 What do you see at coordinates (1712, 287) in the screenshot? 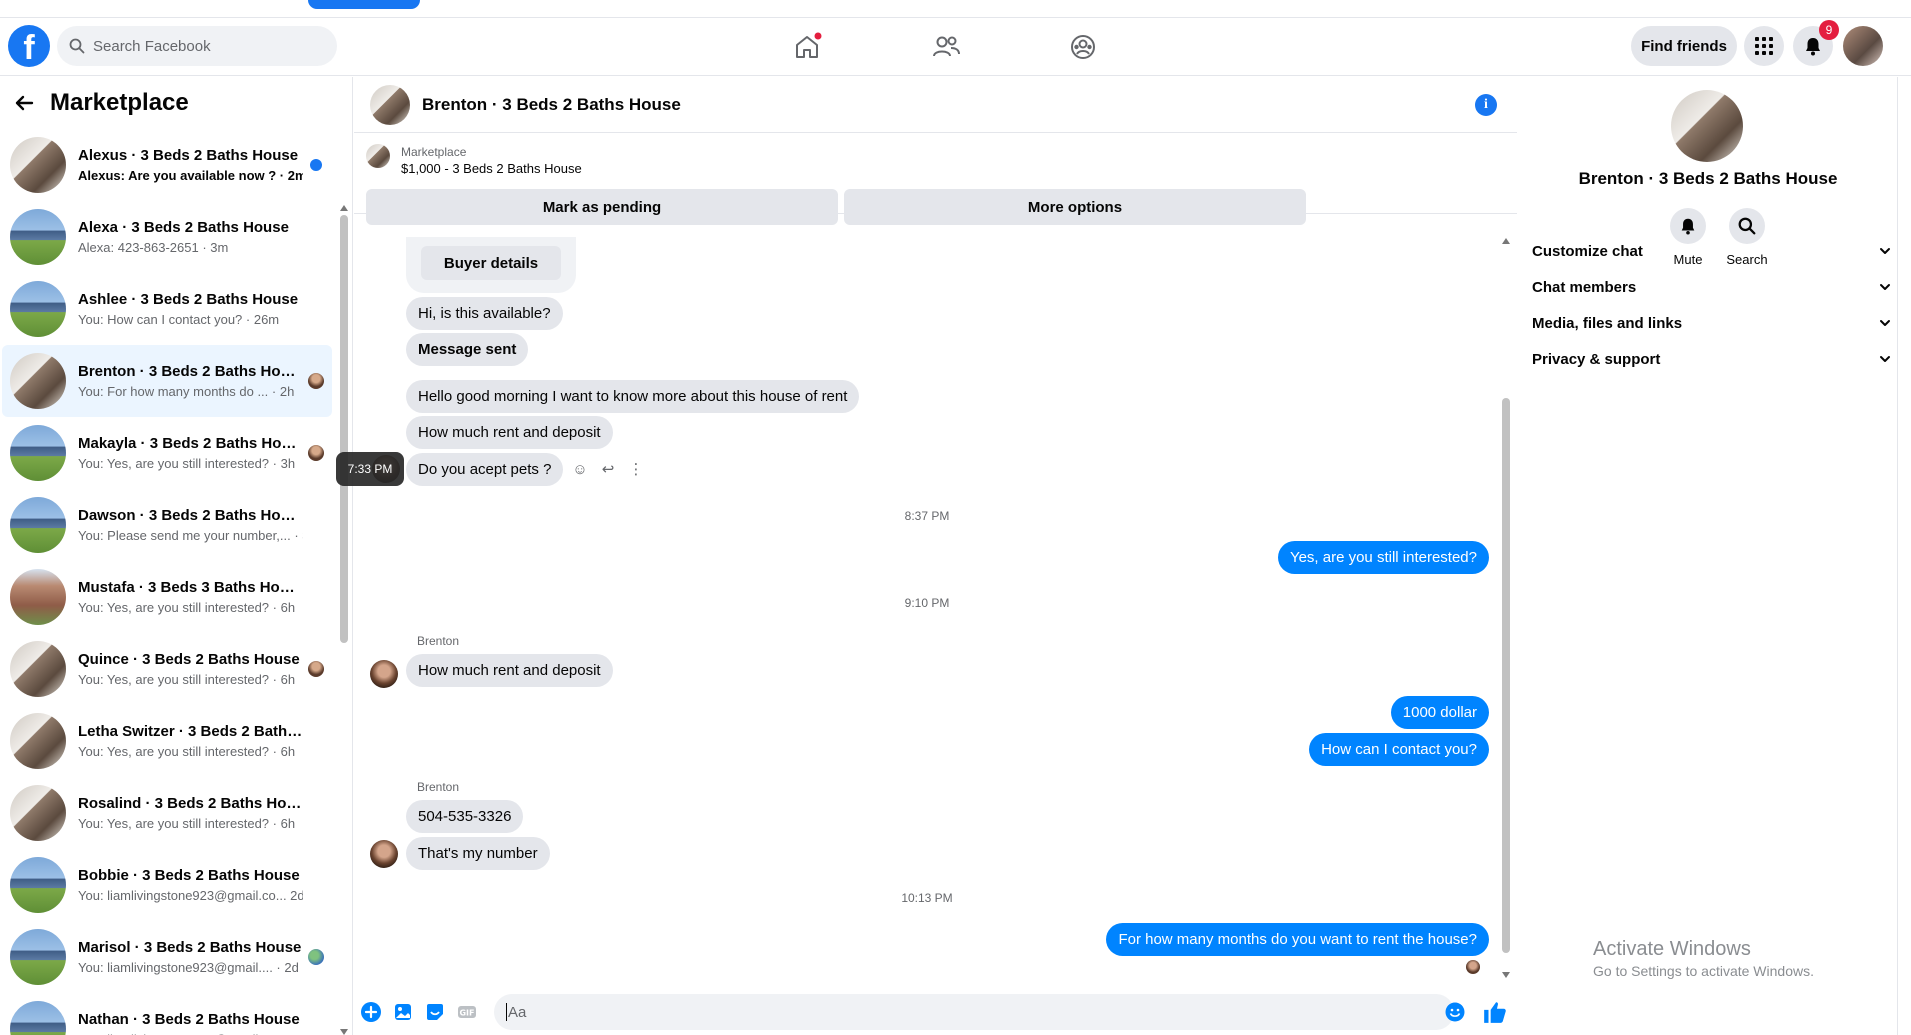
I see `details-section-item: Chat members` at bounding box center [1712, 287].